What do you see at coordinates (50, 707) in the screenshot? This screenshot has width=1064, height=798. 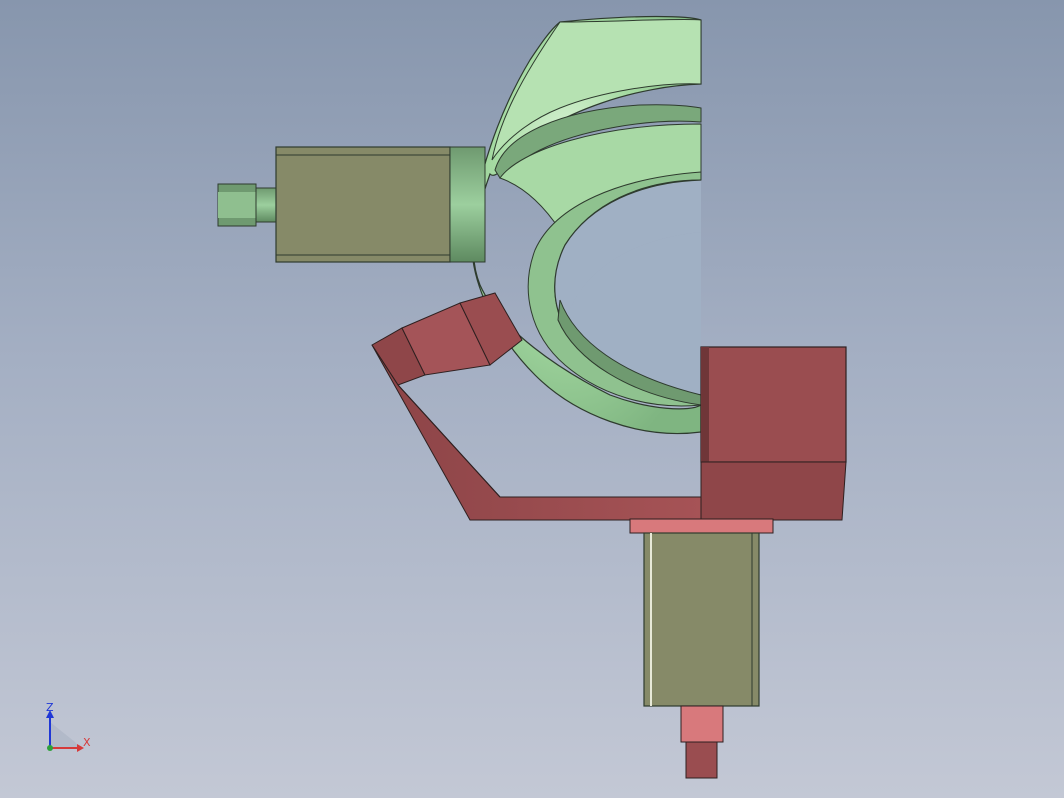 I see `z-axis-label: Z` at bounding box center [50, 707].